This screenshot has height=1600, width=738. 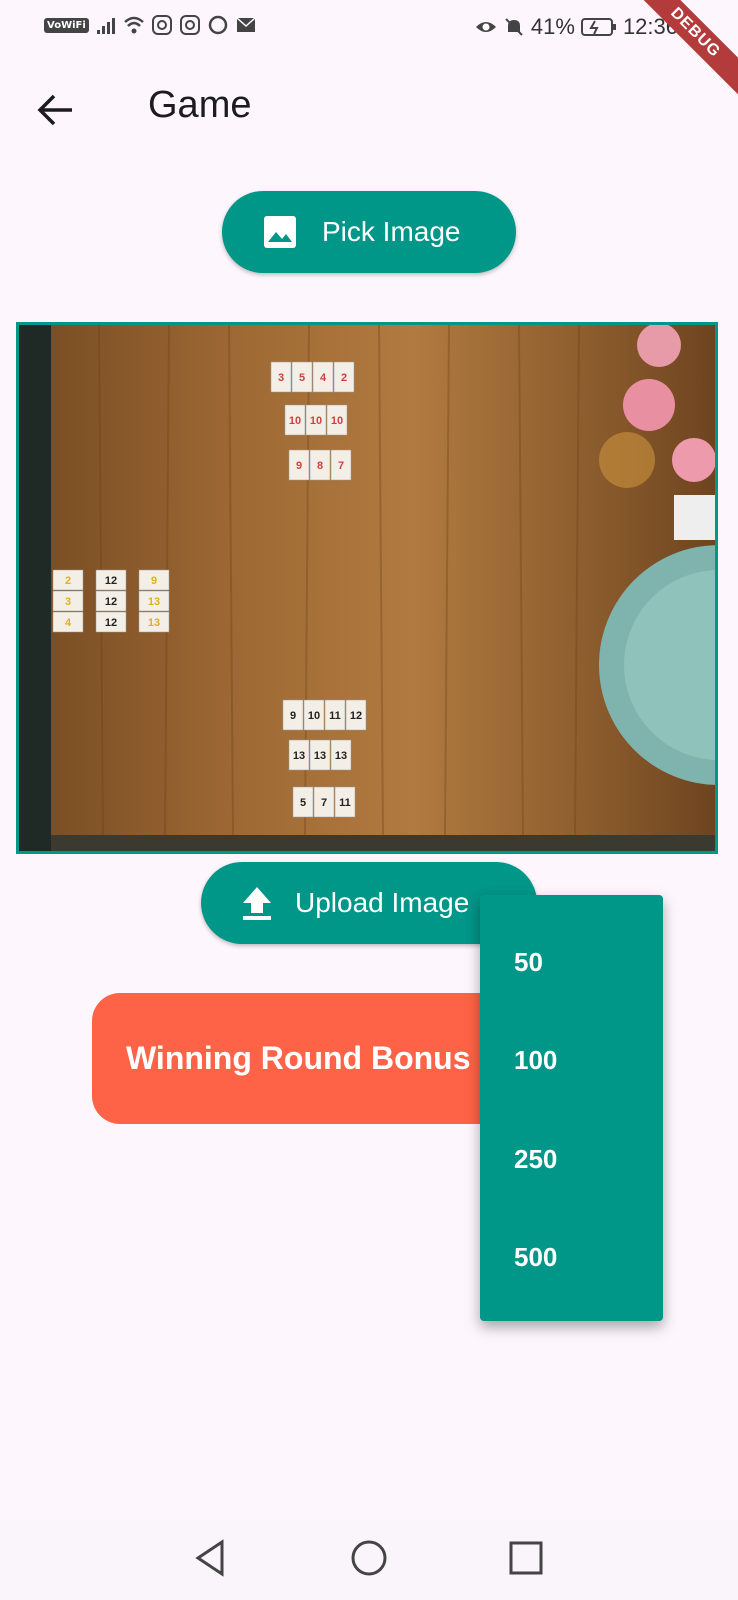 I want to click on upload-icon, so click(x=257, y=903).